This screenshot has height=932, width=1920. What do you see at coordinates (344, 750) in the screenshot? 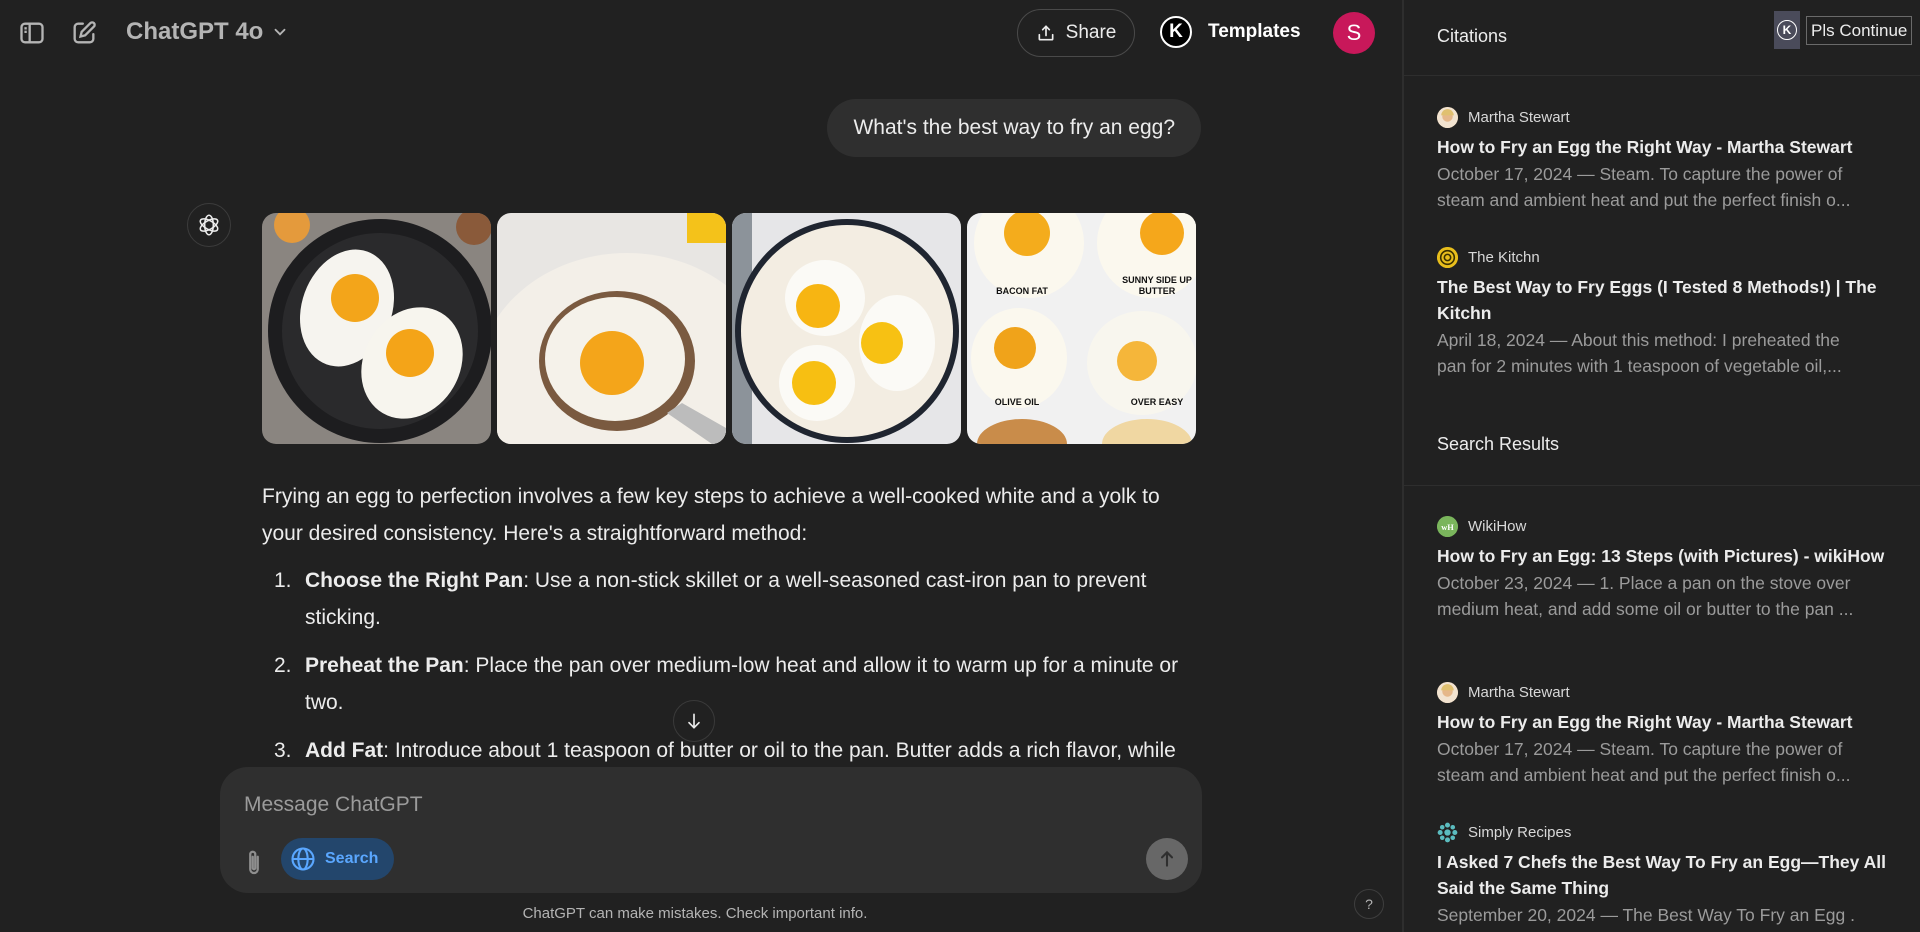
I see `step-title: Add Fat` at bounding box center [344, 750].